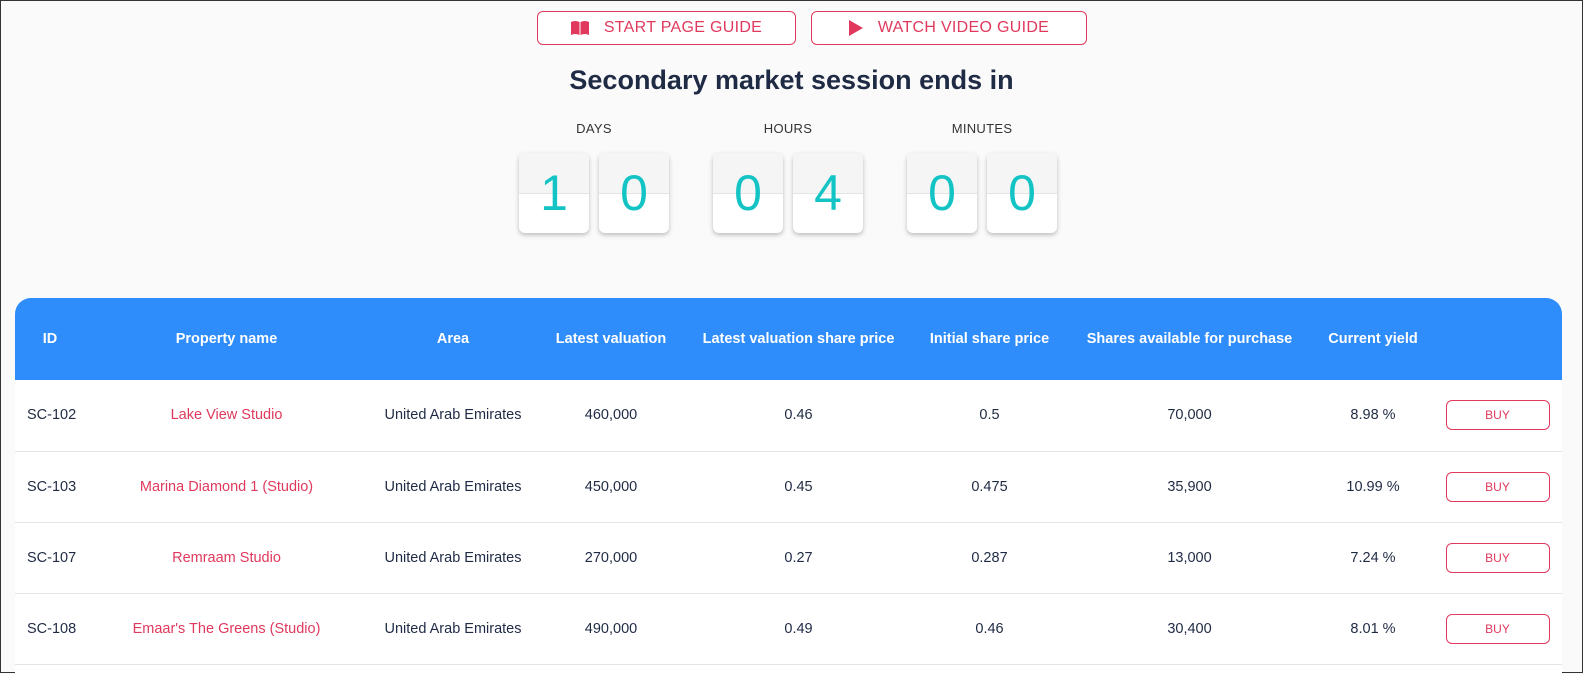 The width and height of the screenshot is (1583, 674). What do you see at coordinates (989, 486) in the screenshot?
I see `cell-initial-share-price: 0.475` at bounding box center [989, 486].